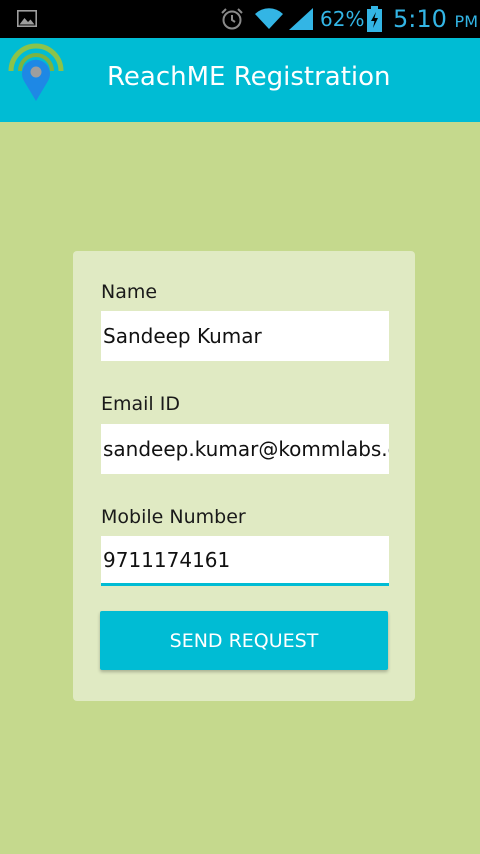  What do you see at coordinates (245, 561) in the screenshot?
I see `mobile-input` at bounding box center [245, 561].